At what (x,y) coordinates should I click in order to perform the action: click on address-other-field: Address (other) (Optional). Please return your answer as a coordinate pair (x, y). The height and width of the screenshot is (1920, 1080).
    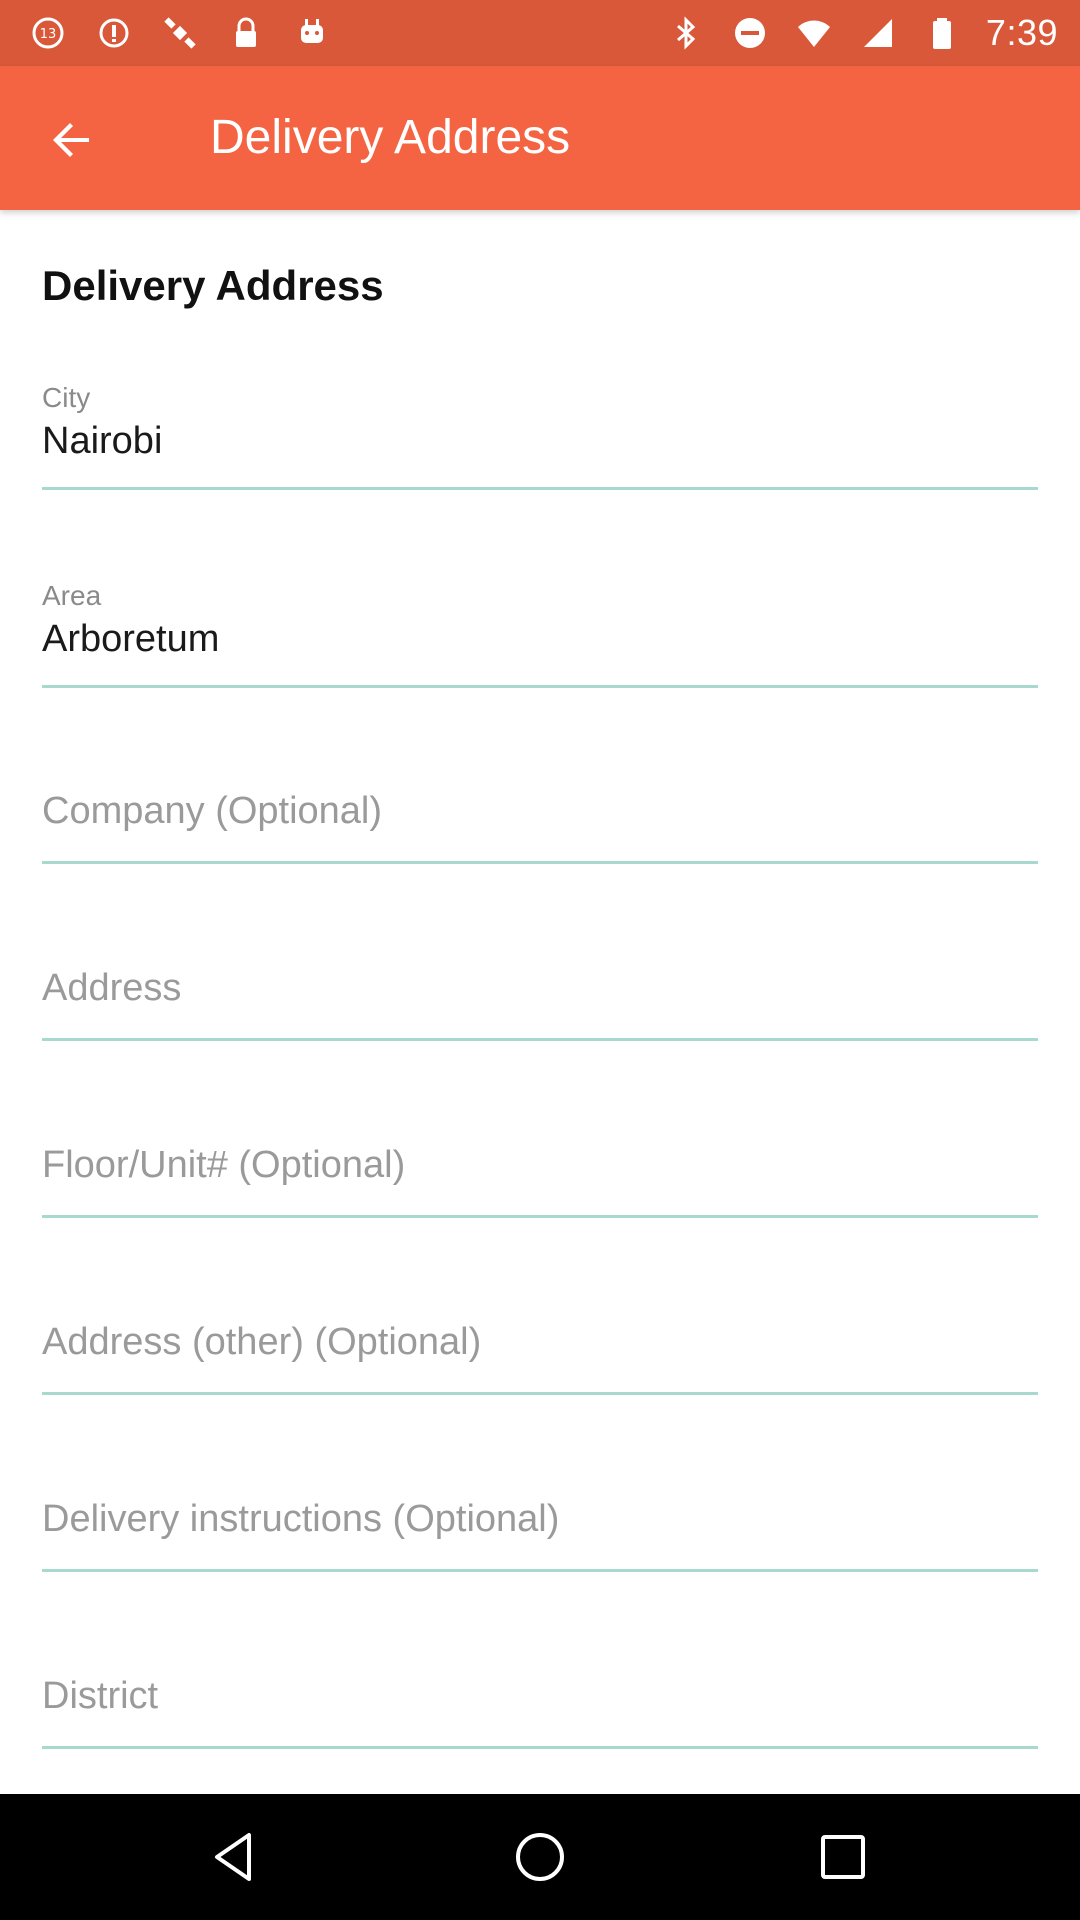
    Looking at the image, I should click on (540, 1369).